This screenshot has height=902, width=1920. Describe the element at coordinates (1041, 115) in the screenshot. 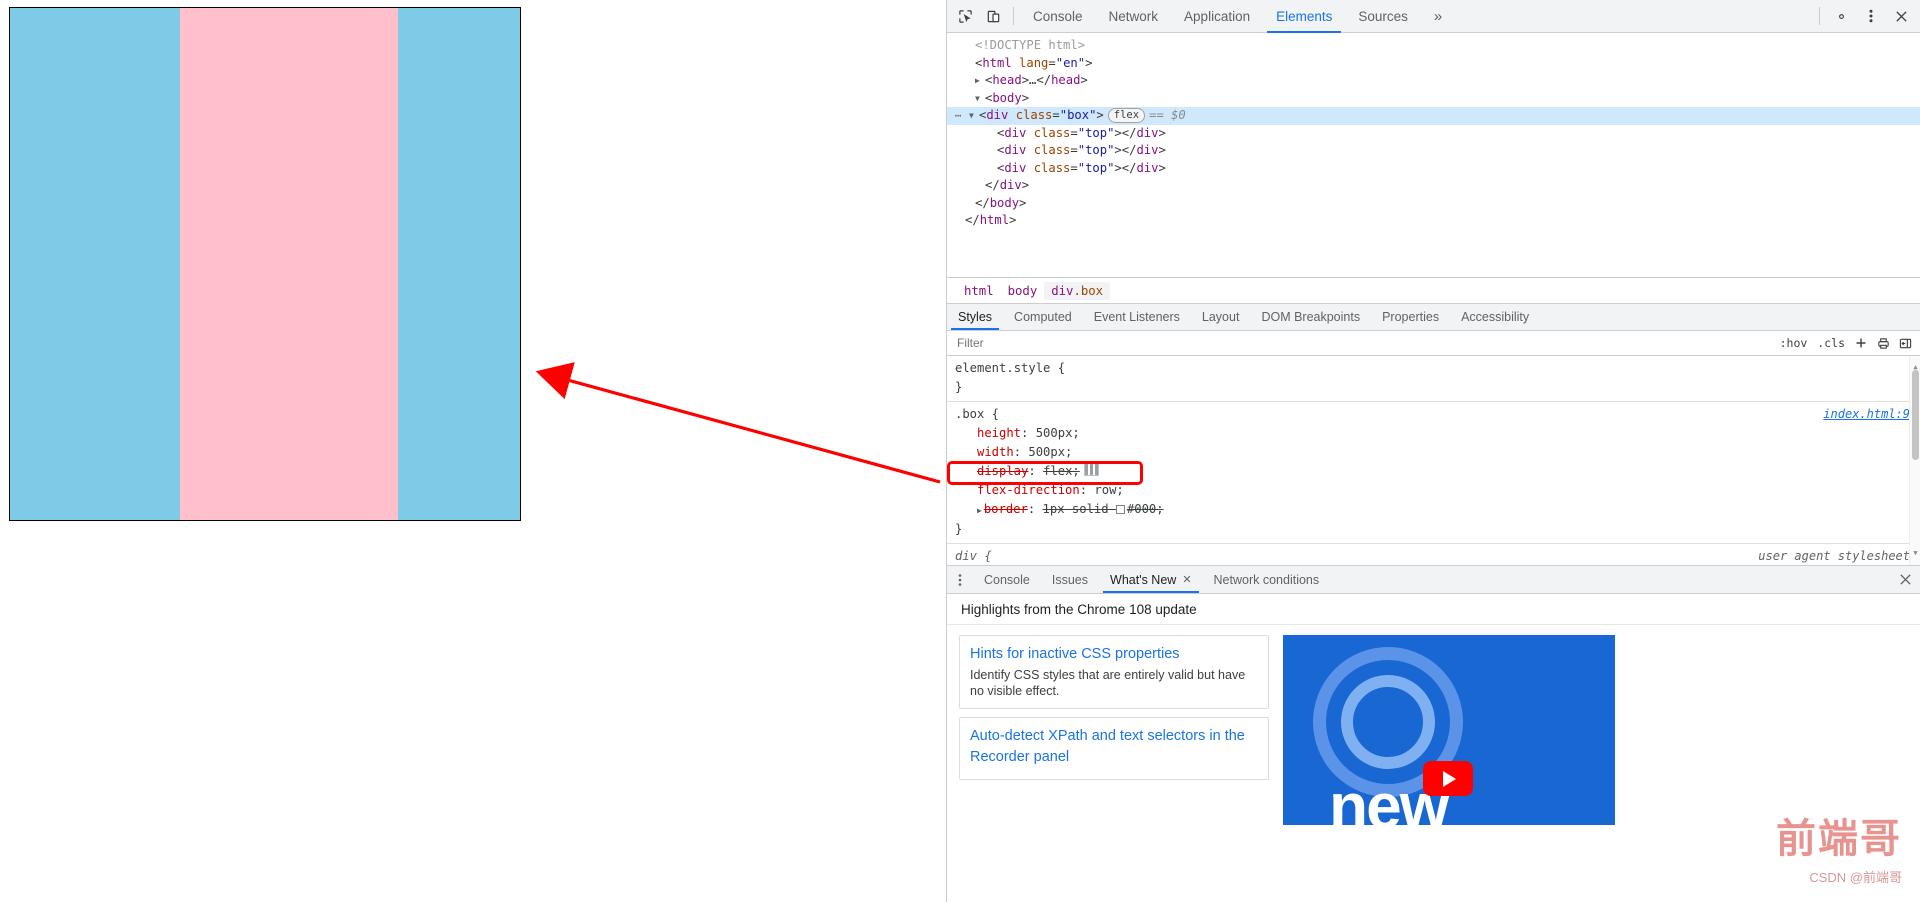

I see `dom-div-box-open: <div class="box">` at that location.